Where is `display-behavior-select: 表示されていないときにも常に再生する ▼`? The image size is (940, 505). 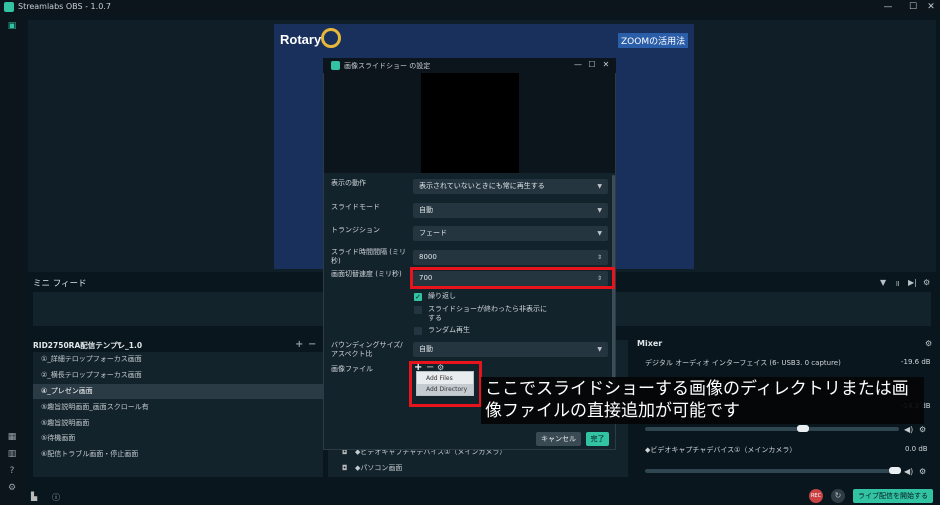 display-behavior-select: 表示されていないときにも常に再生する ▼ is located at coordinates (510, 186).